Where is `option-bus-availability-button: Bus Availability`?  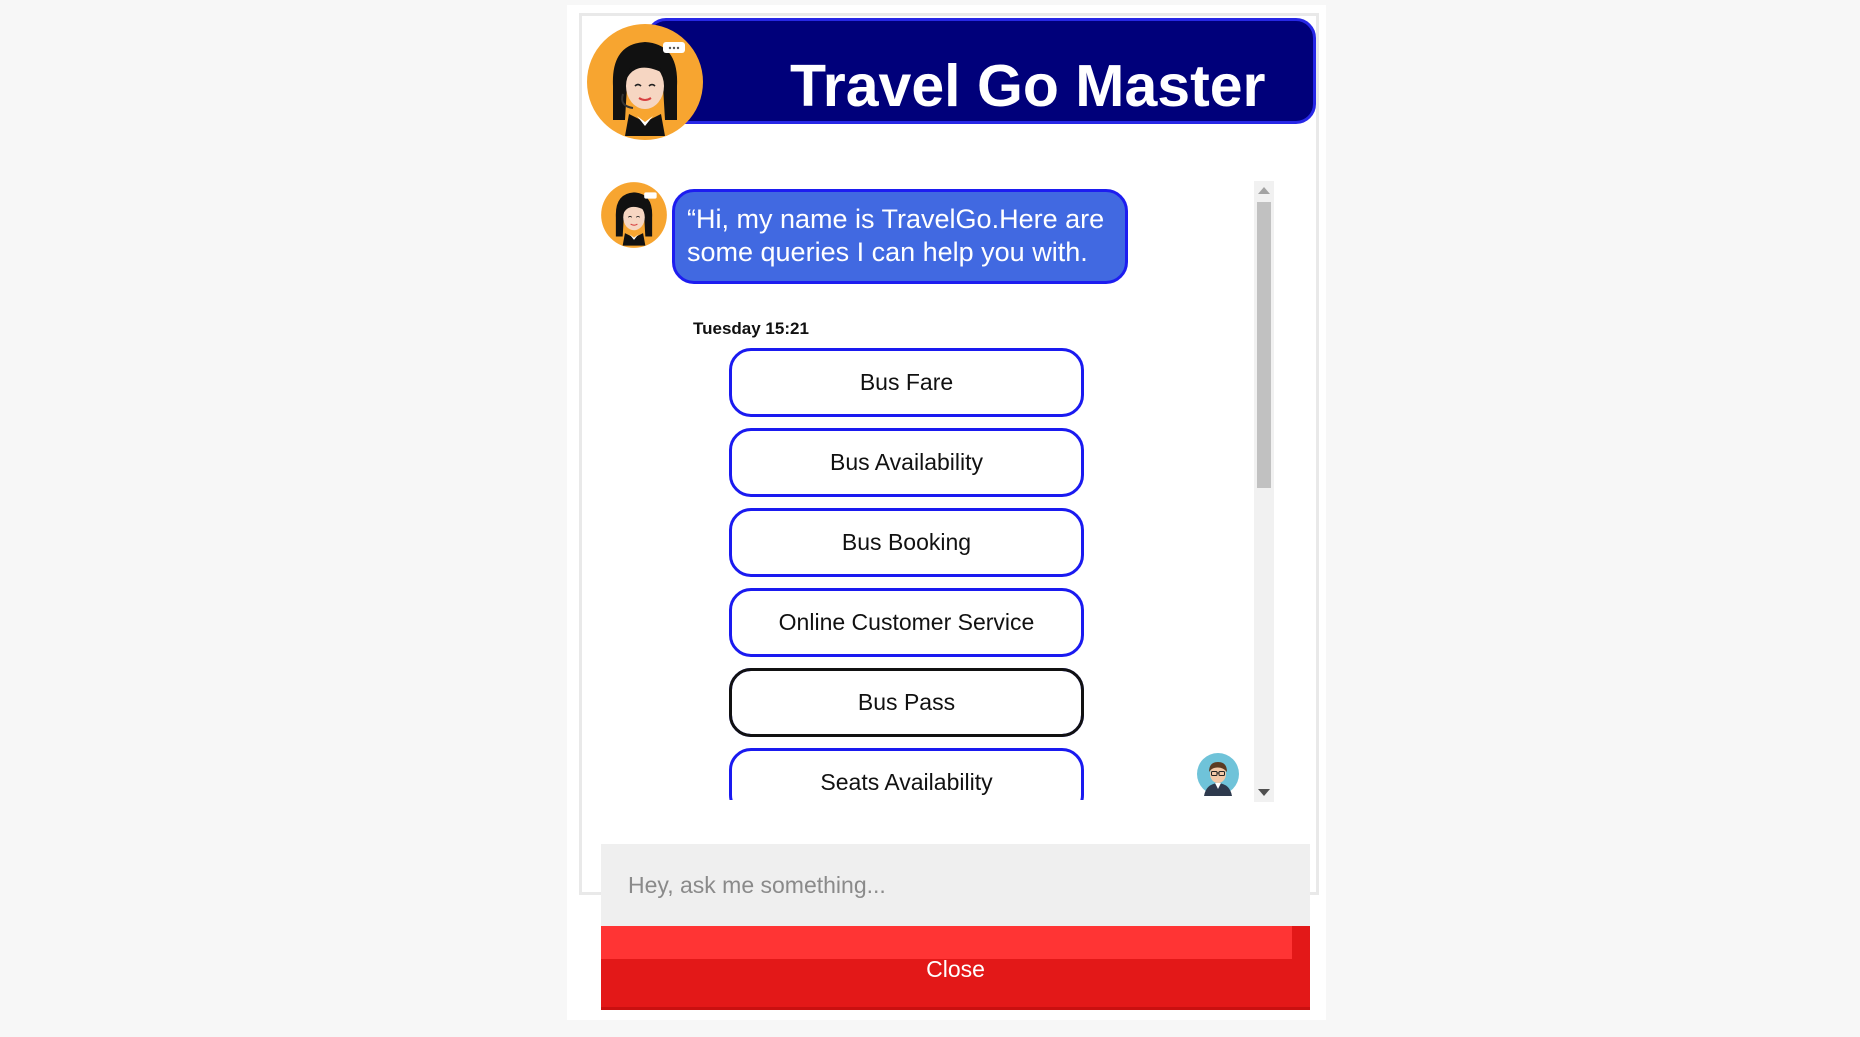 option-bus-availability-button: Bus Availability is located at coordinates (906, 462).